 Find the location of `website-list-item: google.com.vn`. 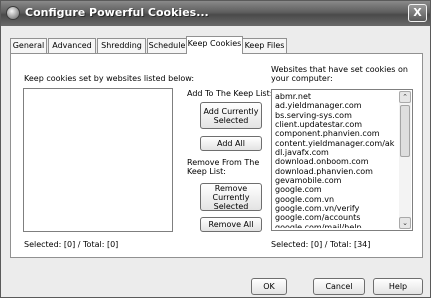

website-list-item: google.com.vn is located at coordinates (336, 199).